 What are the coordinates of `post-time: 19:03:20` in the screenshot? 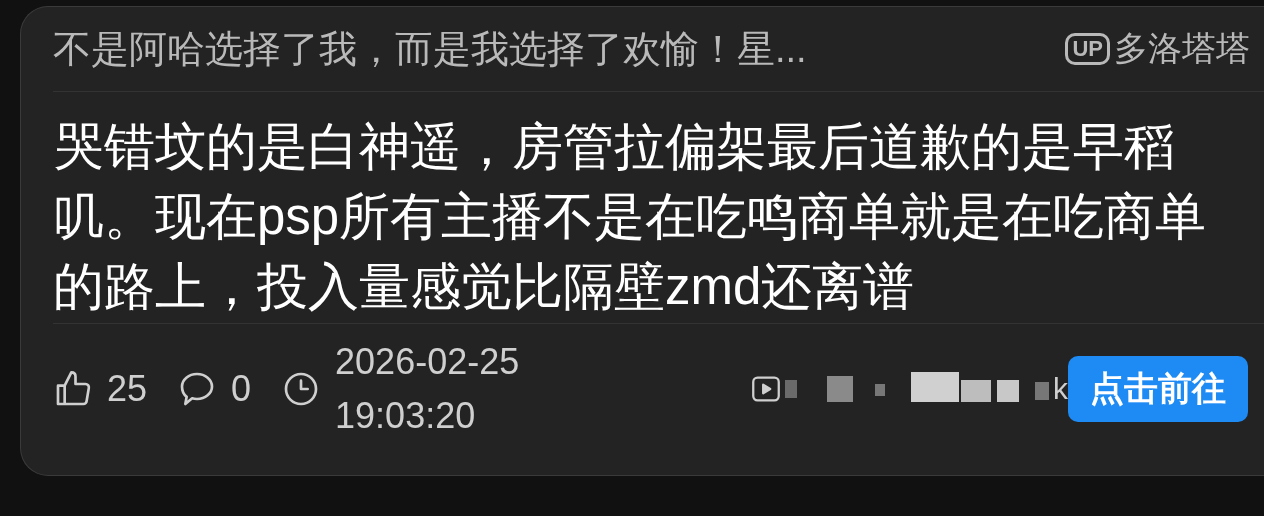 It's located at (406, 416).